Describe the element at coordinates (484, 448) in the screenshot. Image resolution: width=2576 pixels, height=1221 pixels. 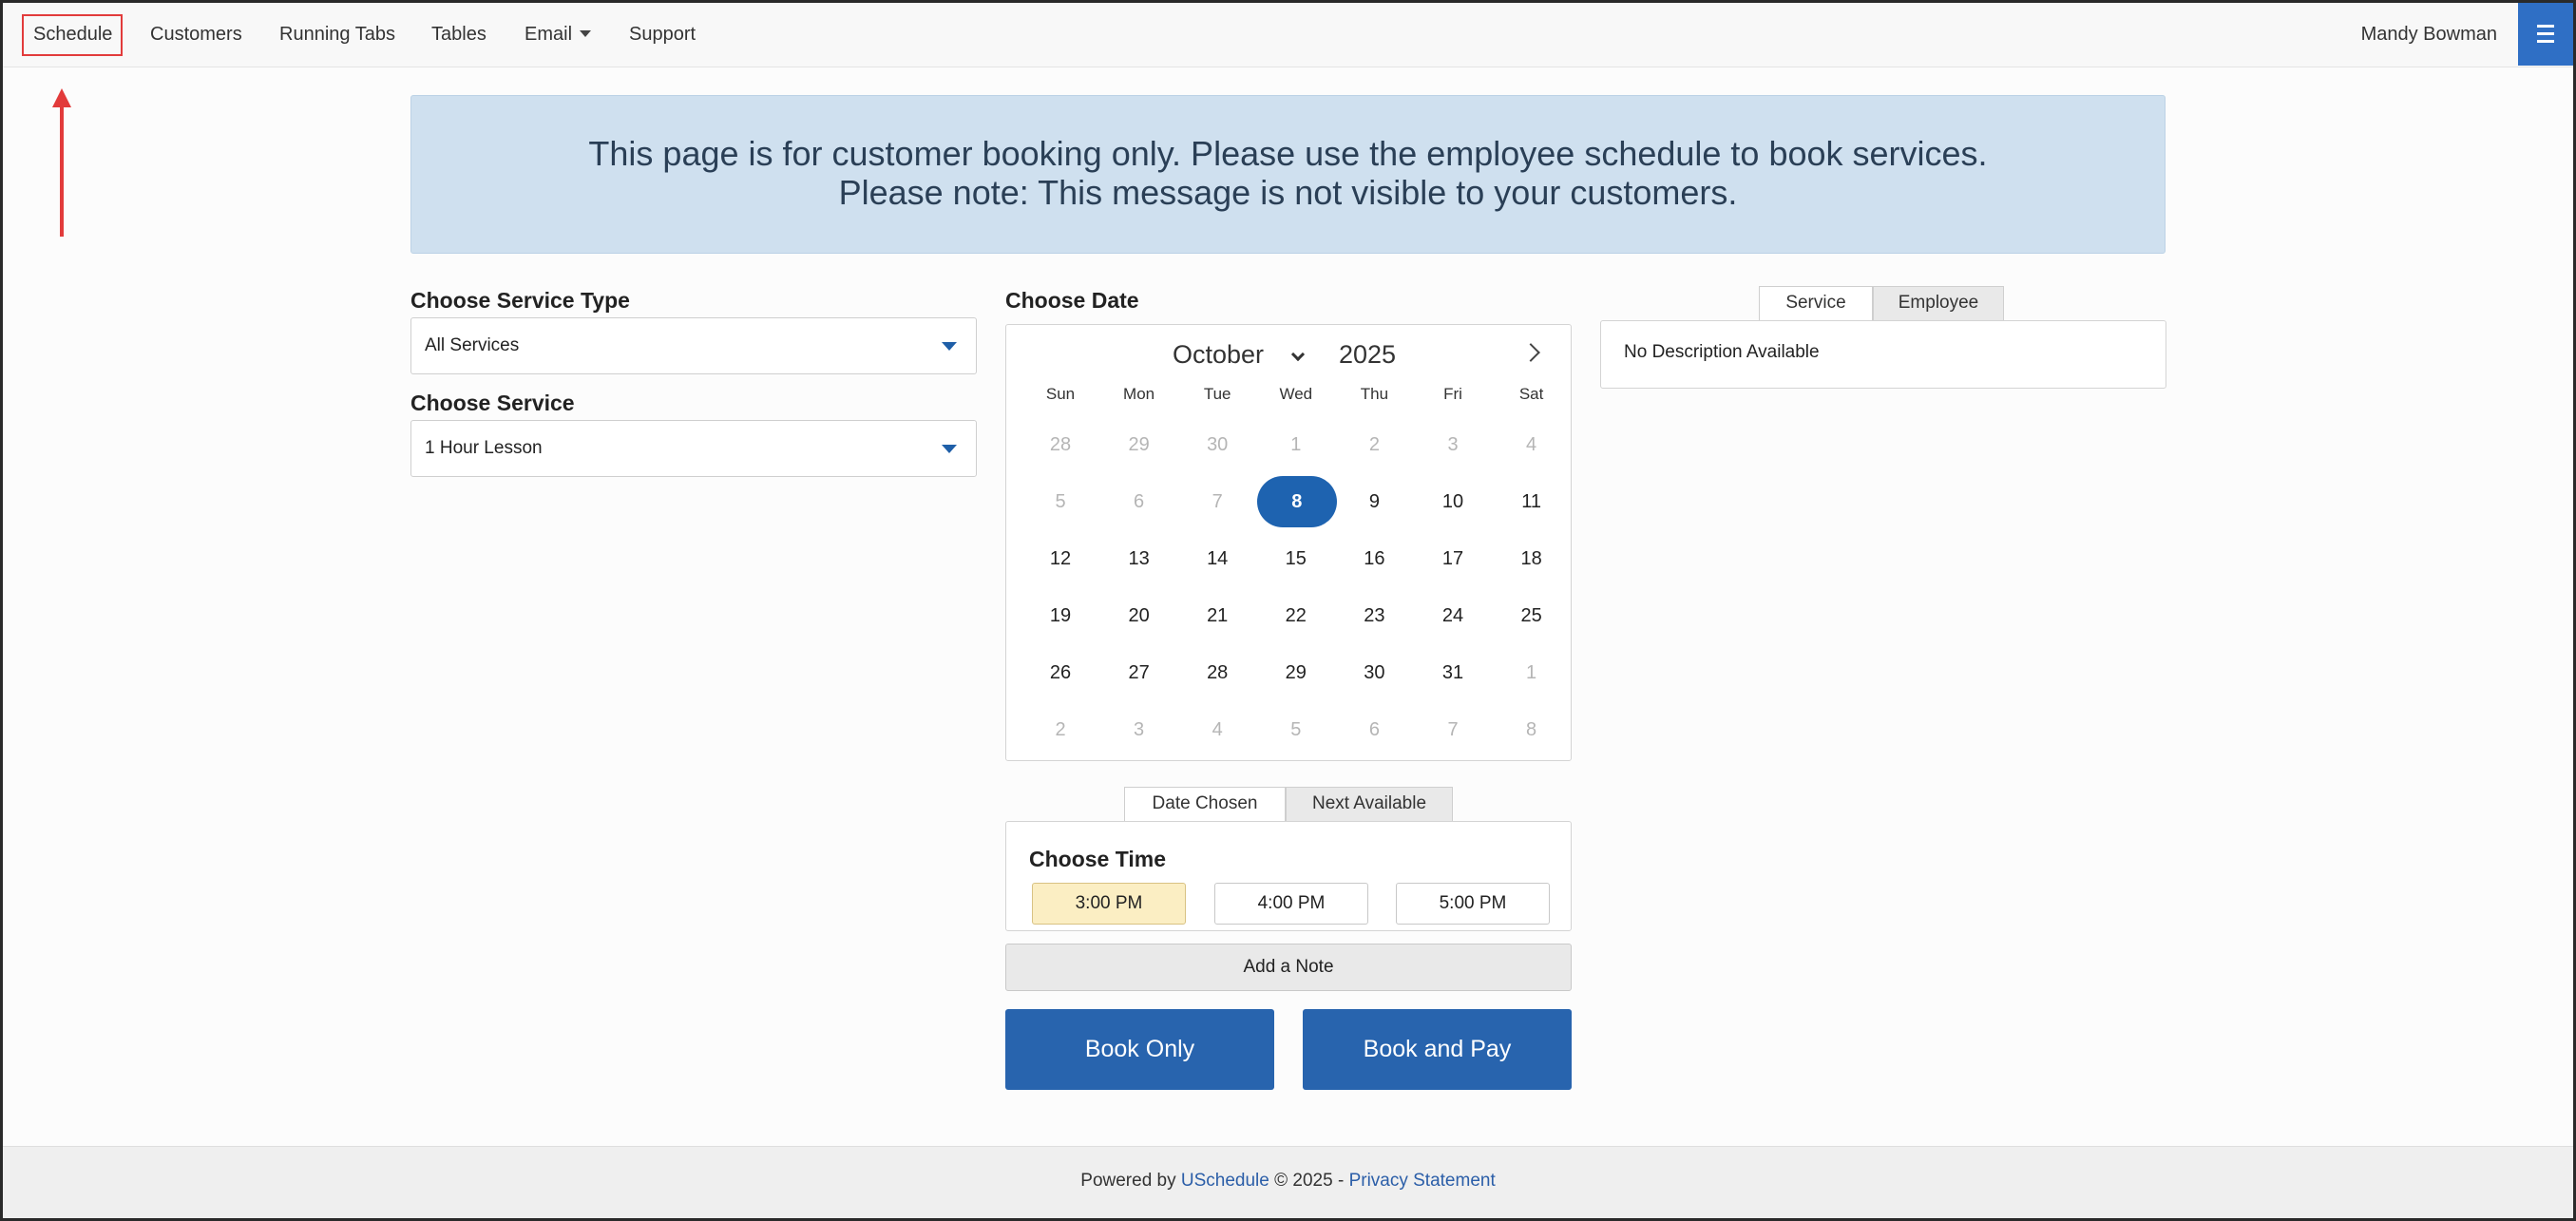
I see `service-value: 1 Hour Lesson` at that location.